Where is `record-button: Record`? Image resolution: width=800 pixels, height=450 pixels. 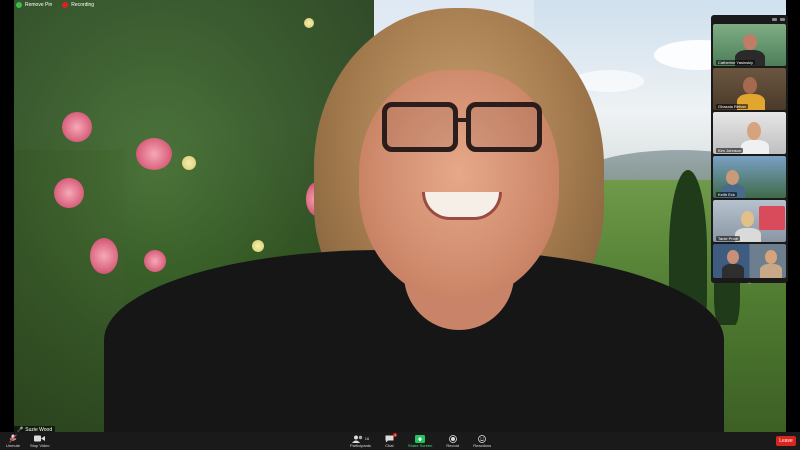
record-button: Record is located at coordinates (452, 441).